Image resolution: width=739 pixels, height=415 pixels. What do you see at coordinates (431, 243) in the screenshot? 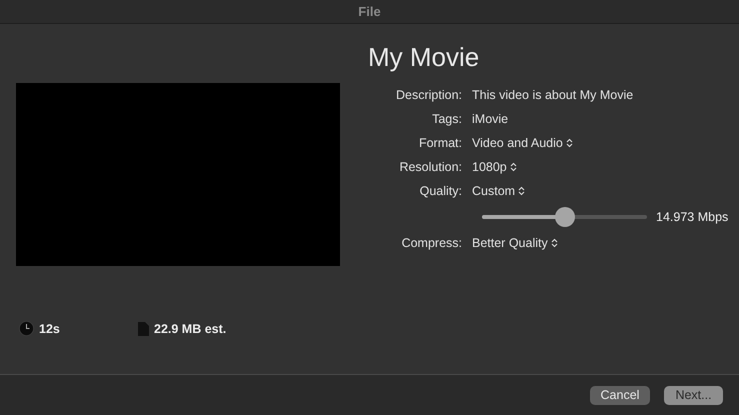
I see `field-label: Compress:` at bounding box center [431, 243].